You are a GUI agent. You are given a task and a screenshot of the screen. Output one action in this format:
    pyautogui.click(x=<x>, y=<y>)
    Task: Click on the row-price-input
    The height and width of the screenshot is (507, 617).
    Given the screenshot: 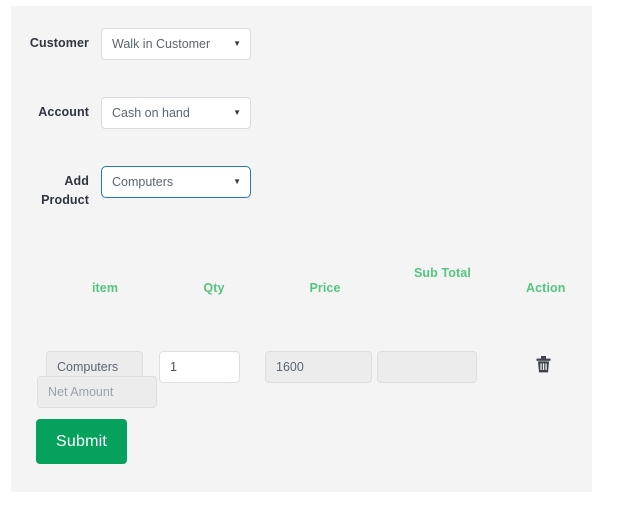 What is the action you would take?
    pyautogui.click(x=318, y=367)
    